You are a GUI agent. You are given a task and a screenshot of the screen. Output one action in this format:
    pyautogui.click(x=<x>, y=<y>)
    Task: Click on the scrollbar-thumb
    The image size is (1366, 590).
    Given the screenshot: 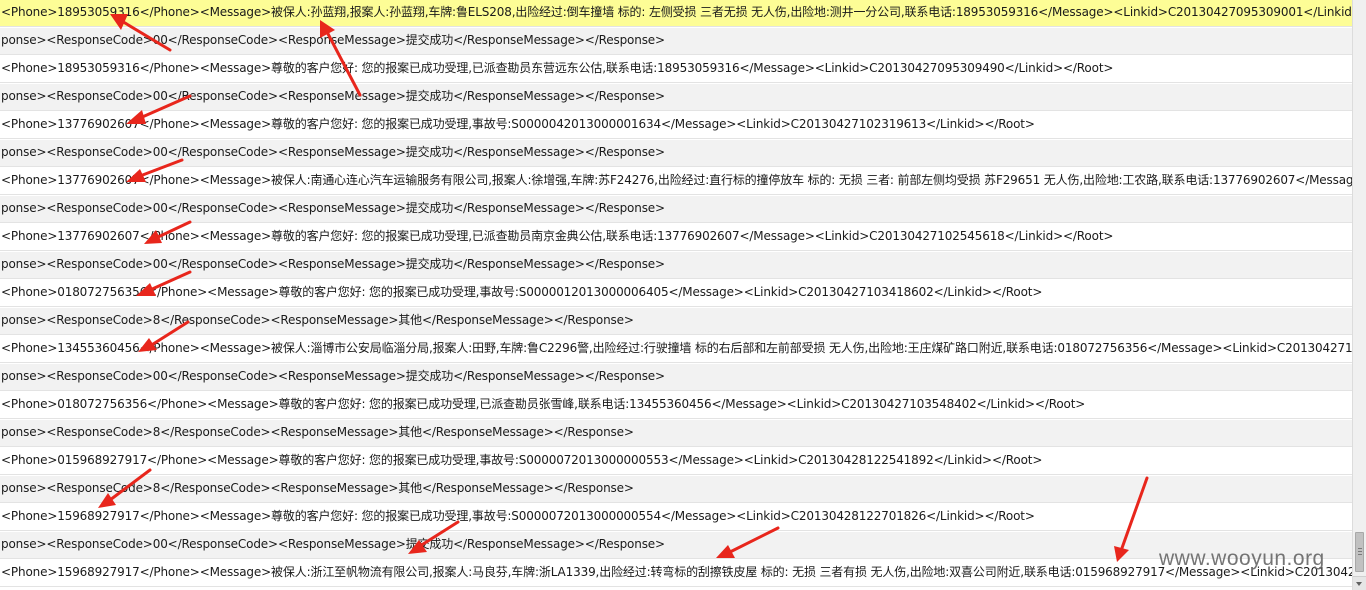 What is the action you would take?
    pyautogui.click(x=1359, y=552)
    